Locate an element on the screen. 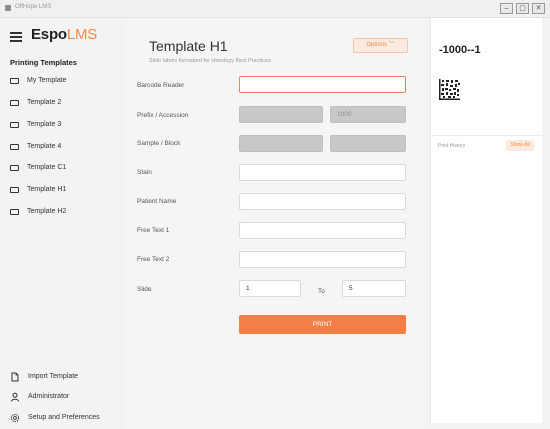  free-text-2-input is located at coordinates (322, 259).